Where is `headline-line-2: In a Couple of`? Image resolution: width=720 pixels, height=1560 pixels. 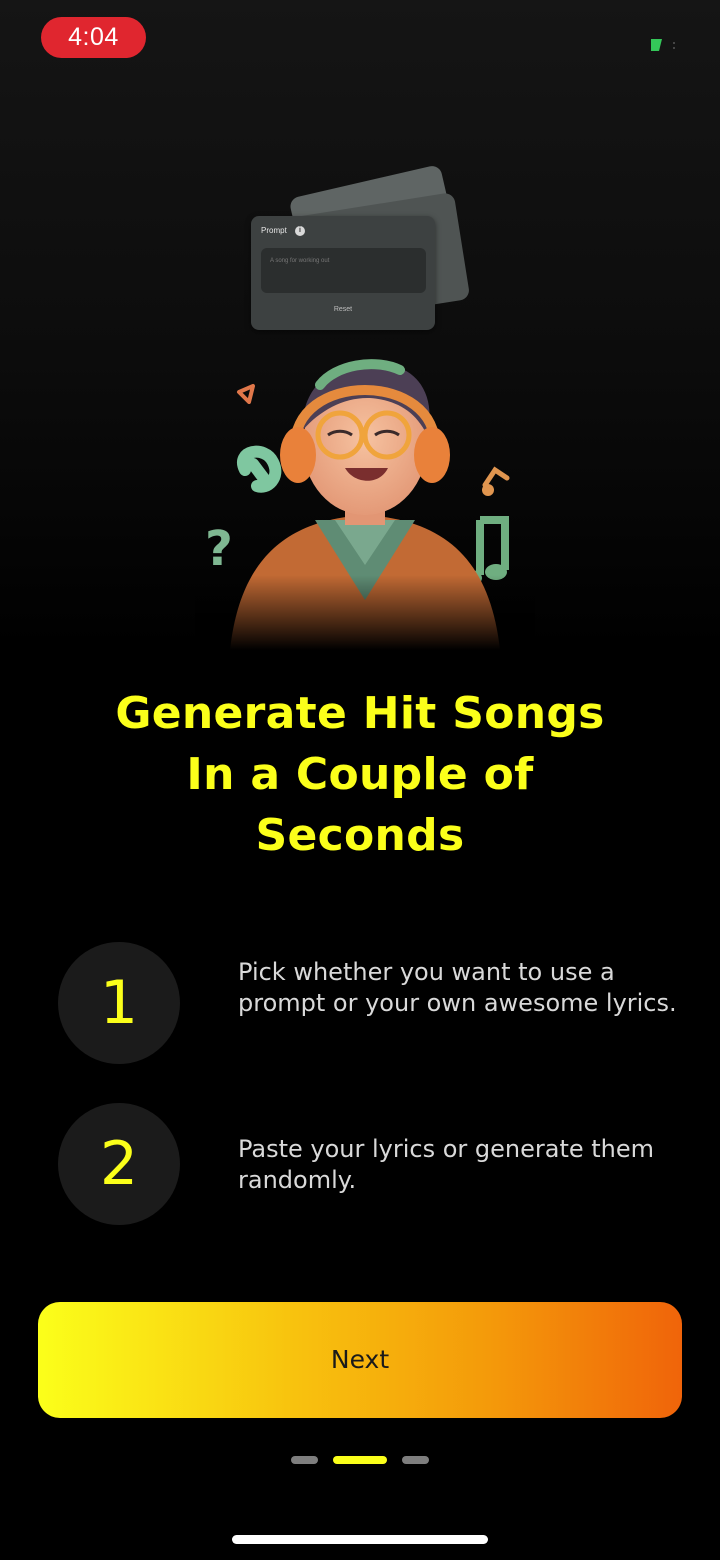 headline-line-2: In a Couple of is located at coordinates (360, 774).